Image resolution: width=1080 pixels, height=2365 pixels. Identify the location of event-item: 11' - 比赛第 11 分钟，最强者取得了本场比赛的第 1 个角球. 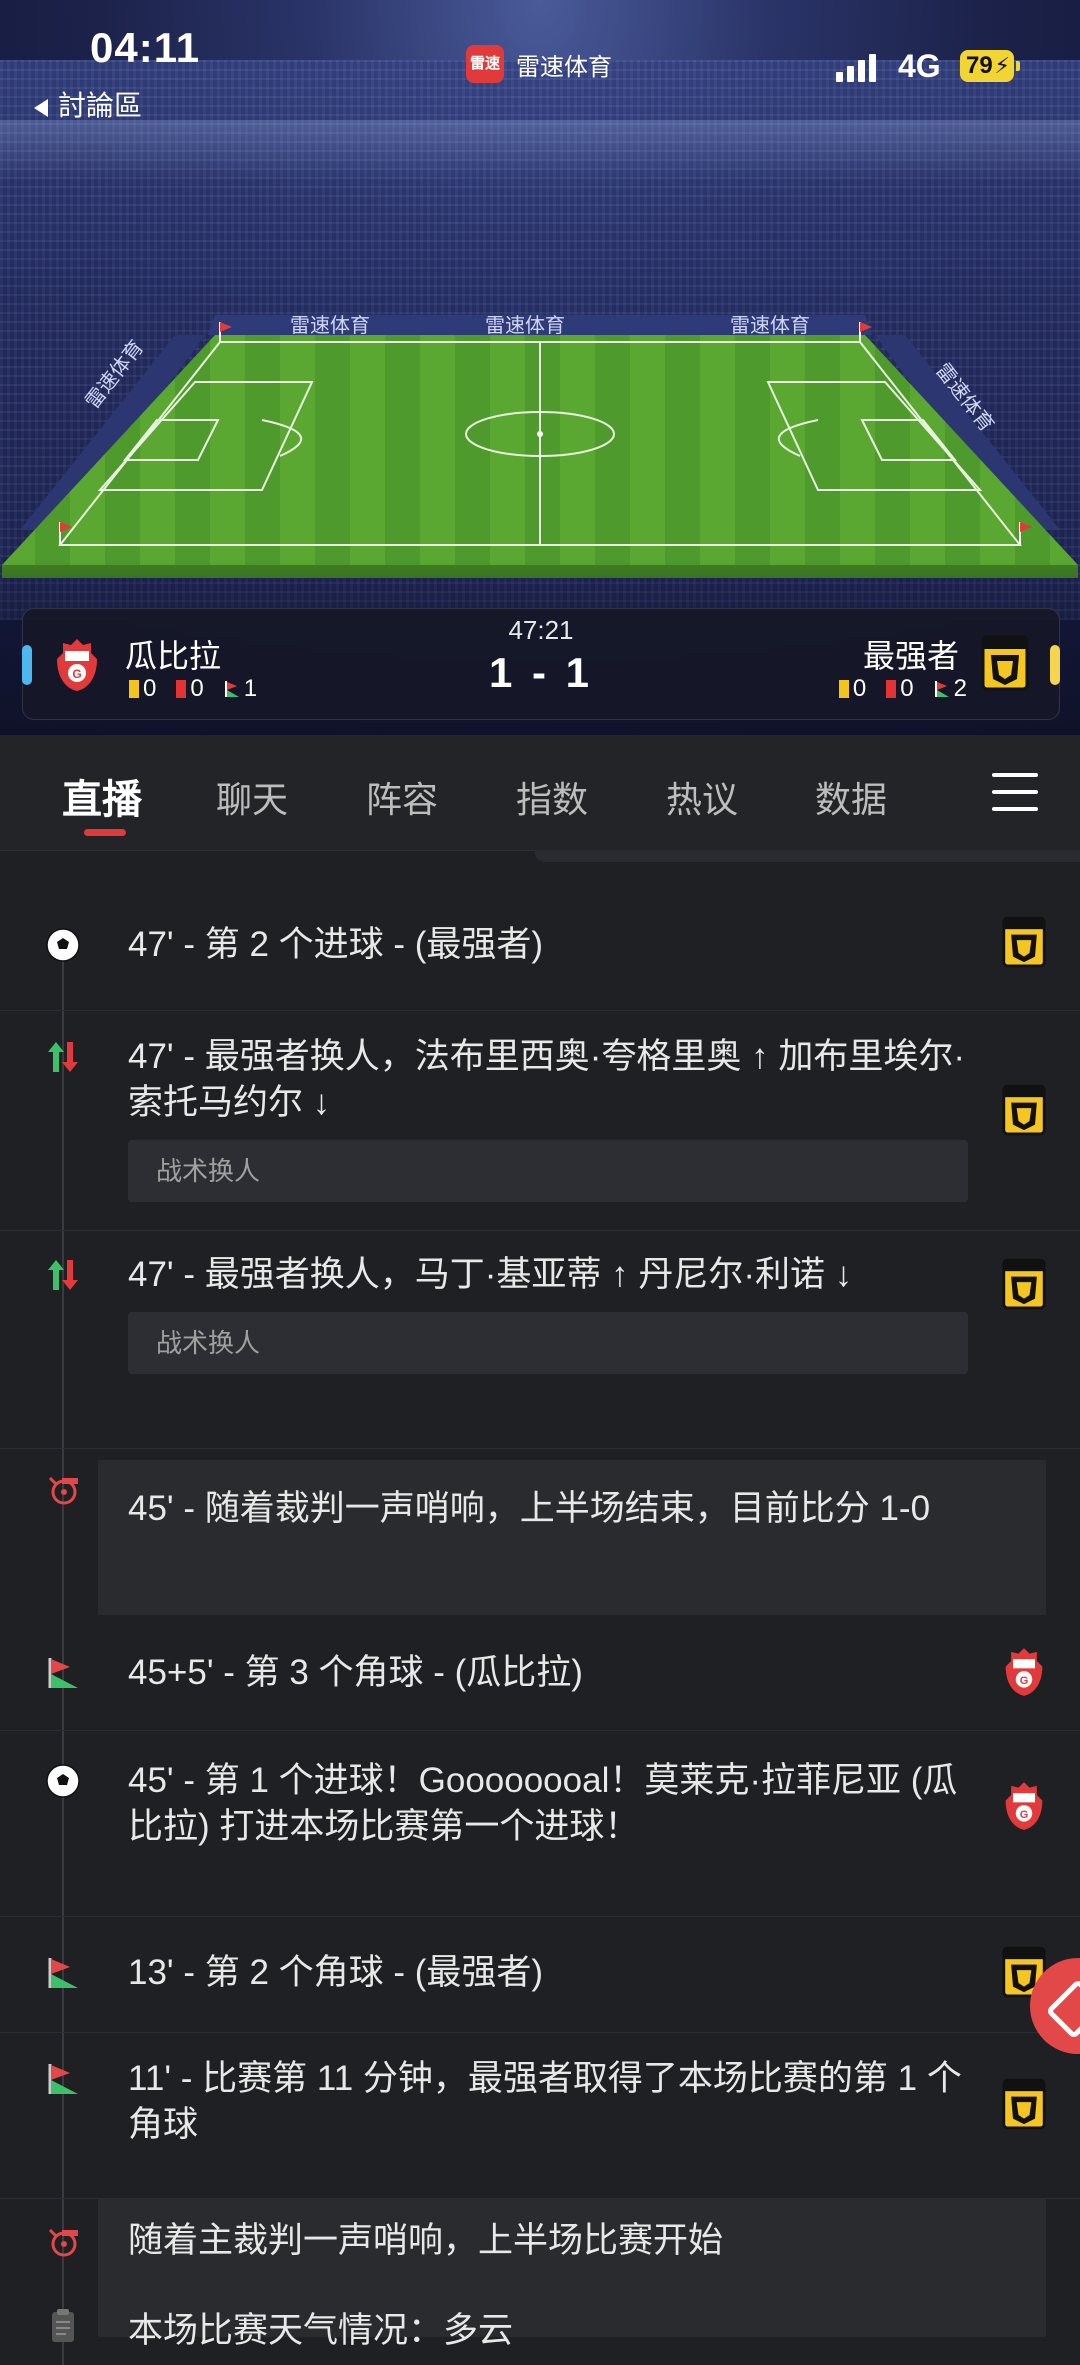
(540, 2115).